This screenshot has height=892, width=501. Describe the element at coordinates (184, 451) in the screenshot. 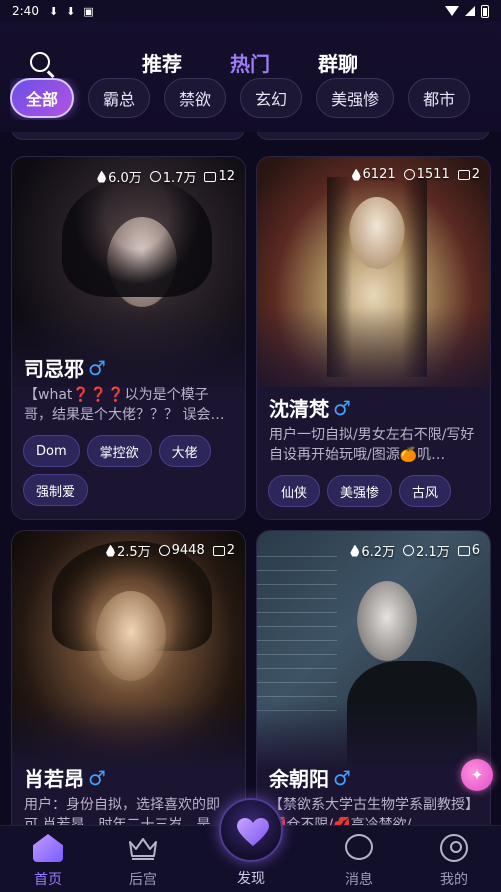

I see `tag: 大佬` at that location.